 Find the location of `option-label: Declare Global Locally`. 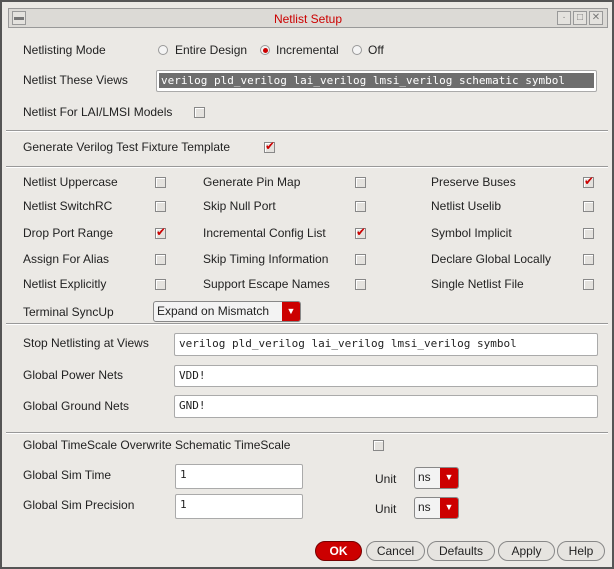

option-label: Declare Global Locally is located at coordinates (491, 259).